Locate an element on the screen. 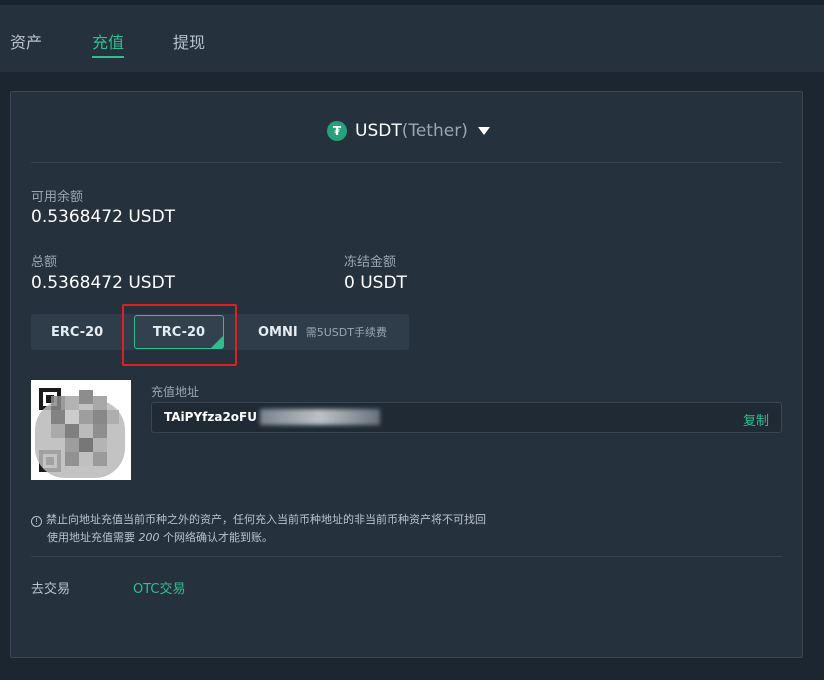 The width and height of the screenshot is (824, 680). notice-text-2-prefix: 使用地址充值需要 is located at coordinates (91, 537).